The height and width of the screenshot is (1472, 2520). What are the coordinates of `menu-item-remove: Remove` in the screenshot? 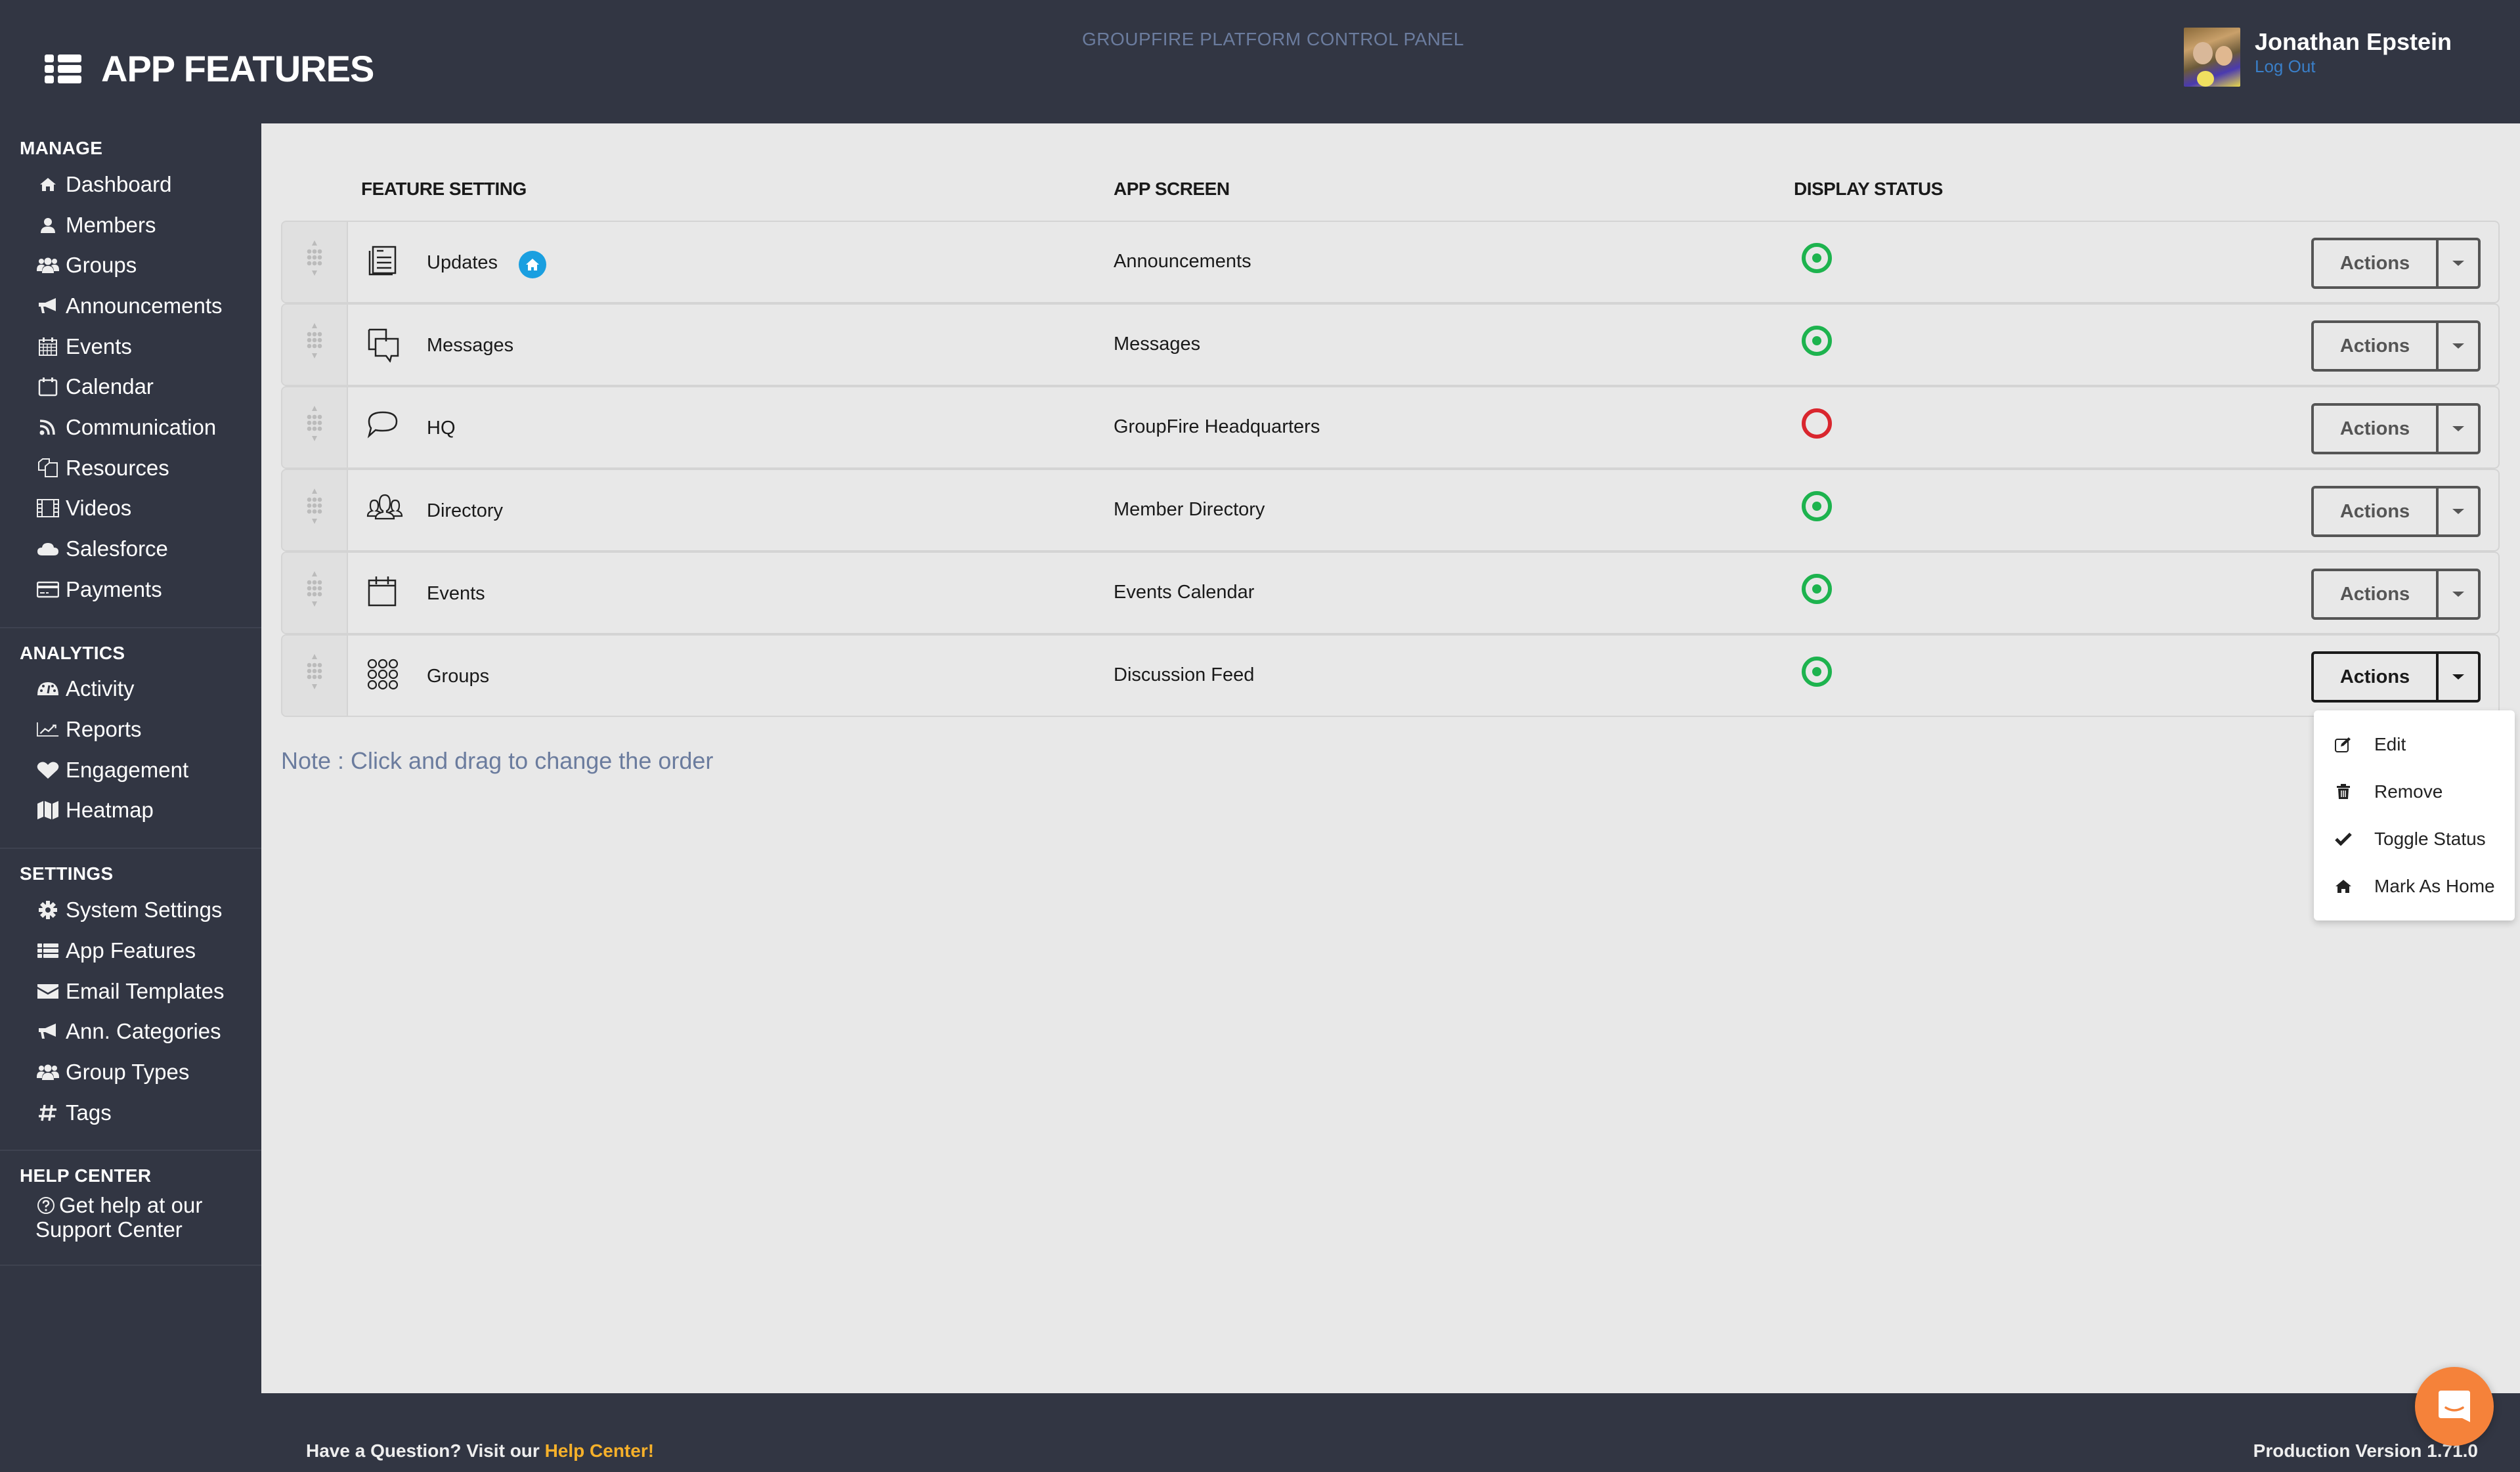 It's located at (2414, 791).